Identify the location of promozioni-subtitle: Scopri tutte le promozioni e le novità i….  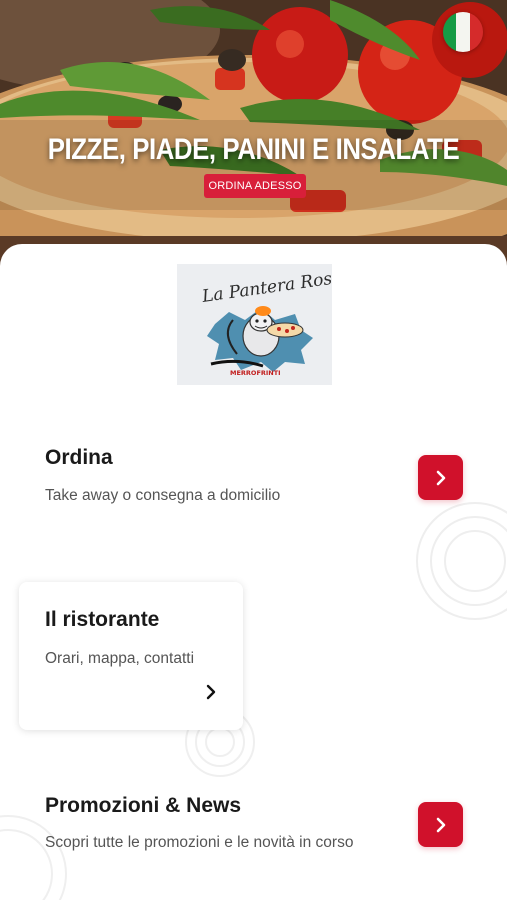
(199, 842).